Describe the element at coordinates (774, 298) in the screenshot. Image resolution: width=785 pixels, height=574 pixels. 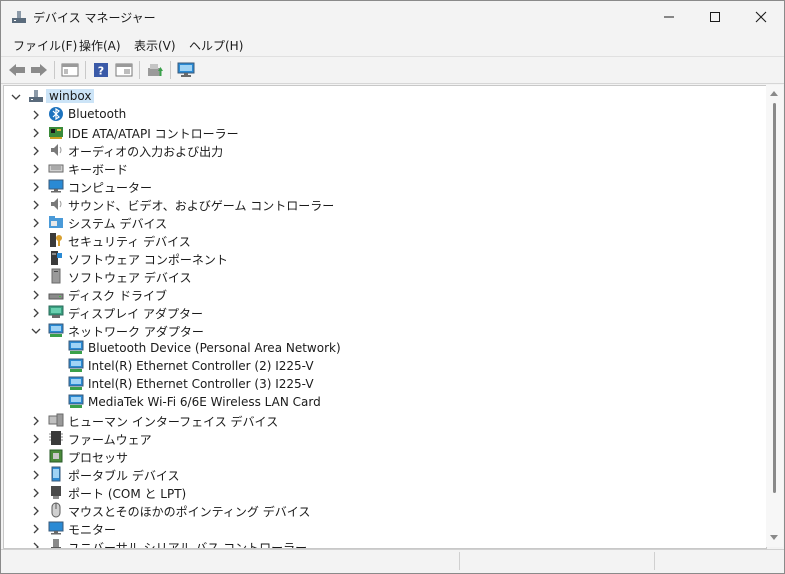
I see `scroll-thumb` at that location.